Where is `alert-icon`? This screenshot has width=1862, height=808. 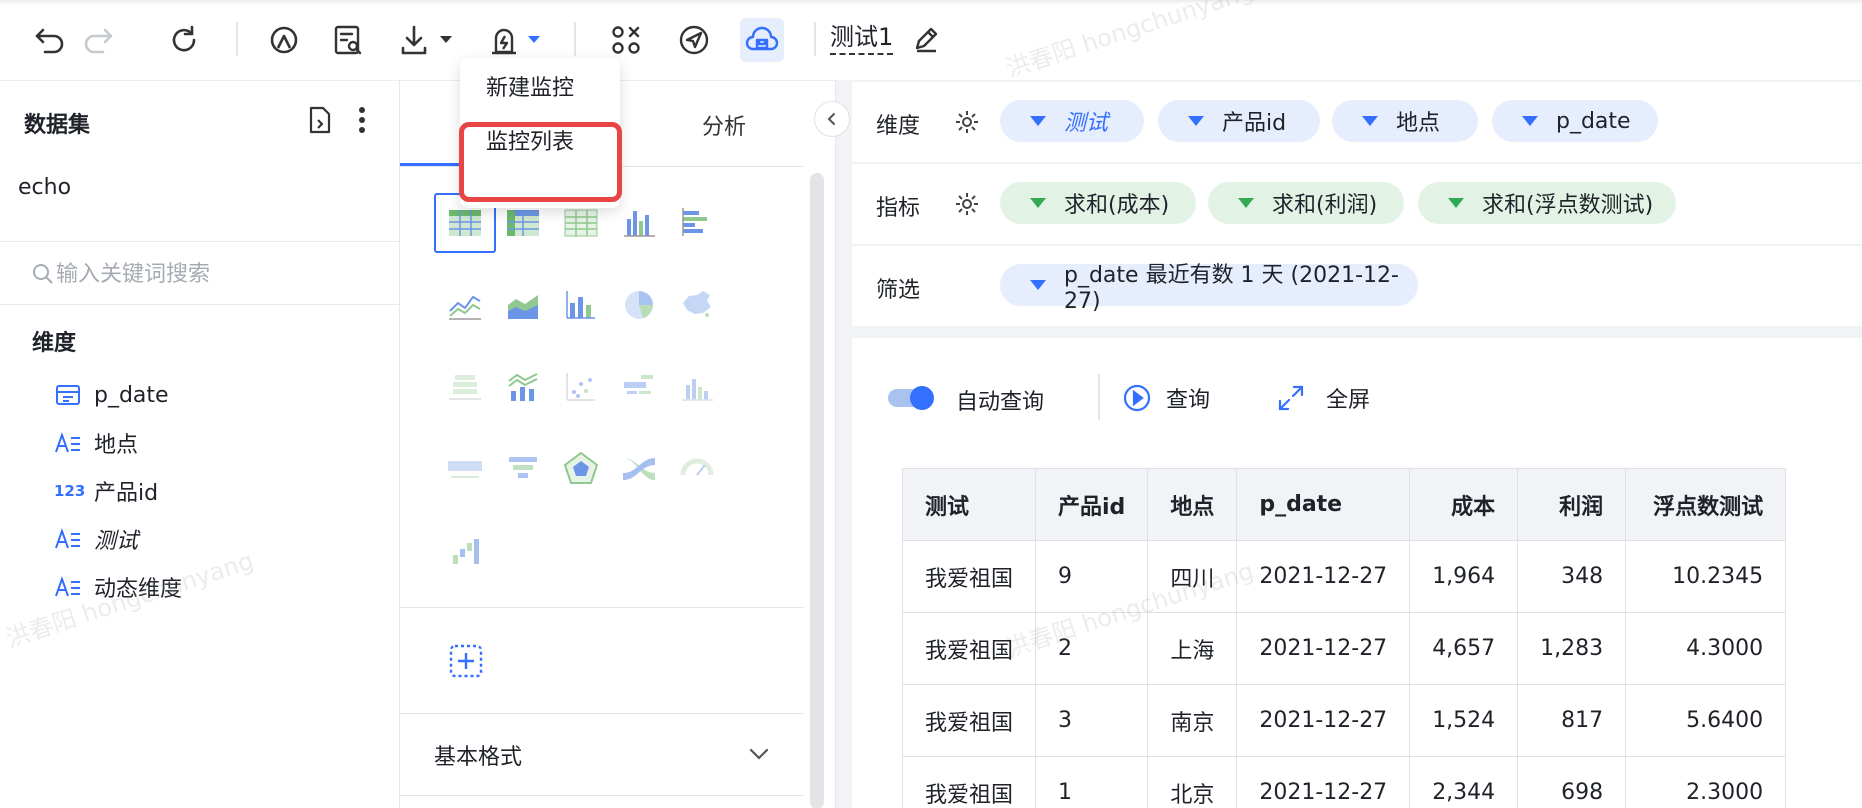 alert-icon is located at coordinates (504, 40).